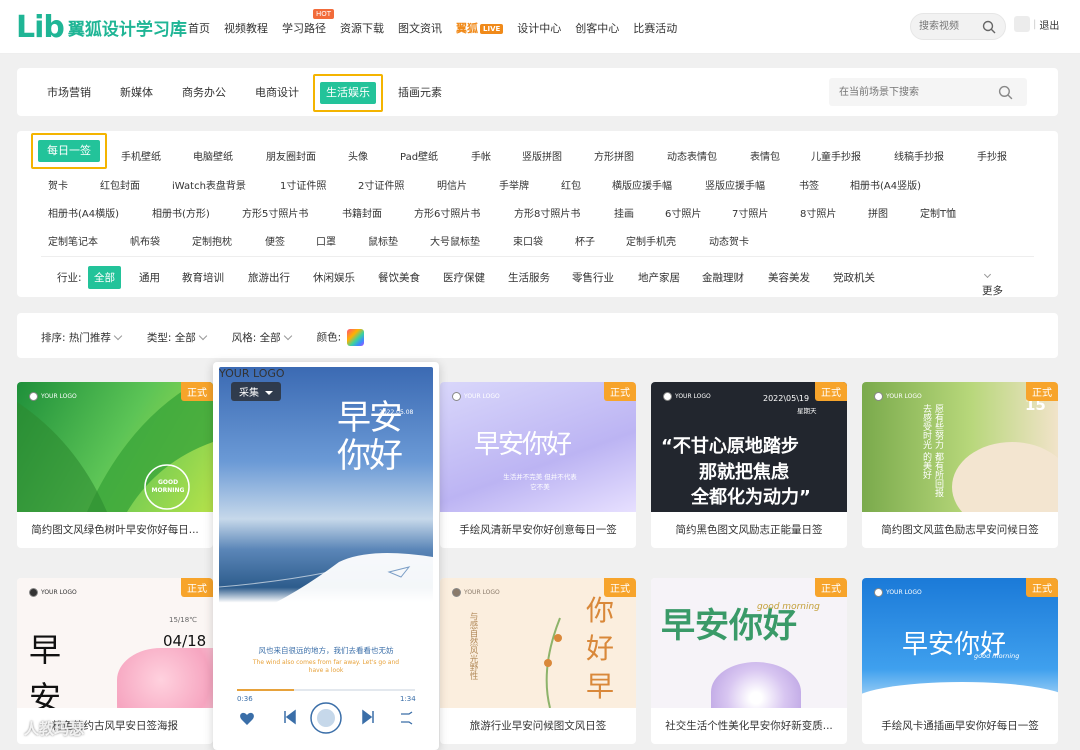 The width and height of the screenshot is (1080, 750). What do you see at coordinates (181, 212) in the screenshot?
I see `tag-item: 相册书(方形)` at bounding box center [181, 212].